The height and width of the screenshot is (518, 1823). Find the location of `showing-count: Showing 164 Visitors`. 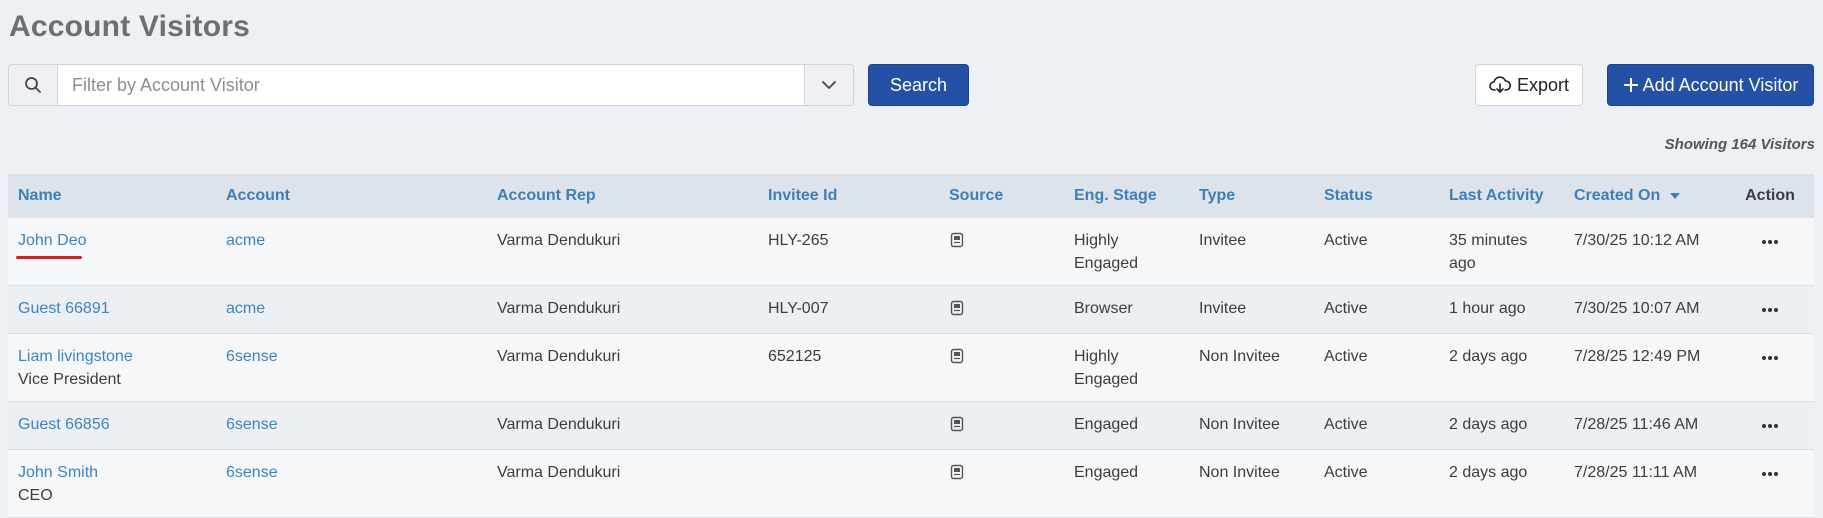

showing-count: Showing 164 Visitors is located at coordinates (1739, 144).